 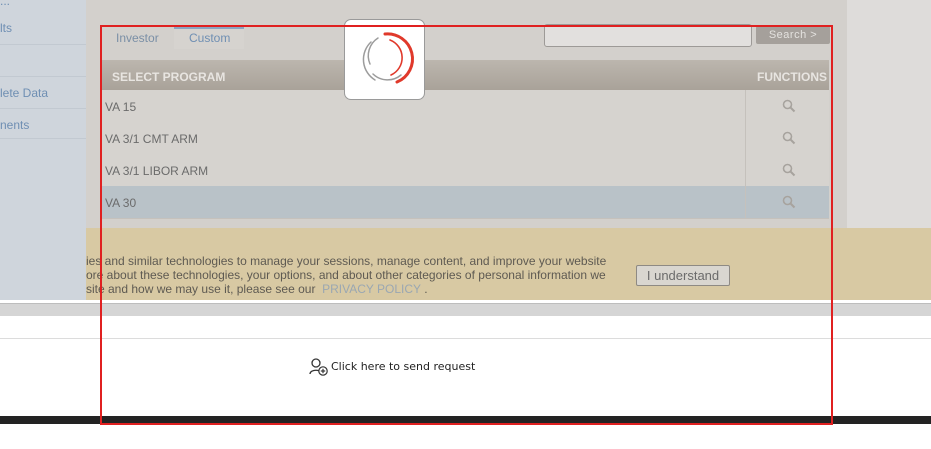 What do you see at coordinates (6, 28) in the screenshot?
I see `sidebar-item-results: lts` at bounding box center [6, 28].